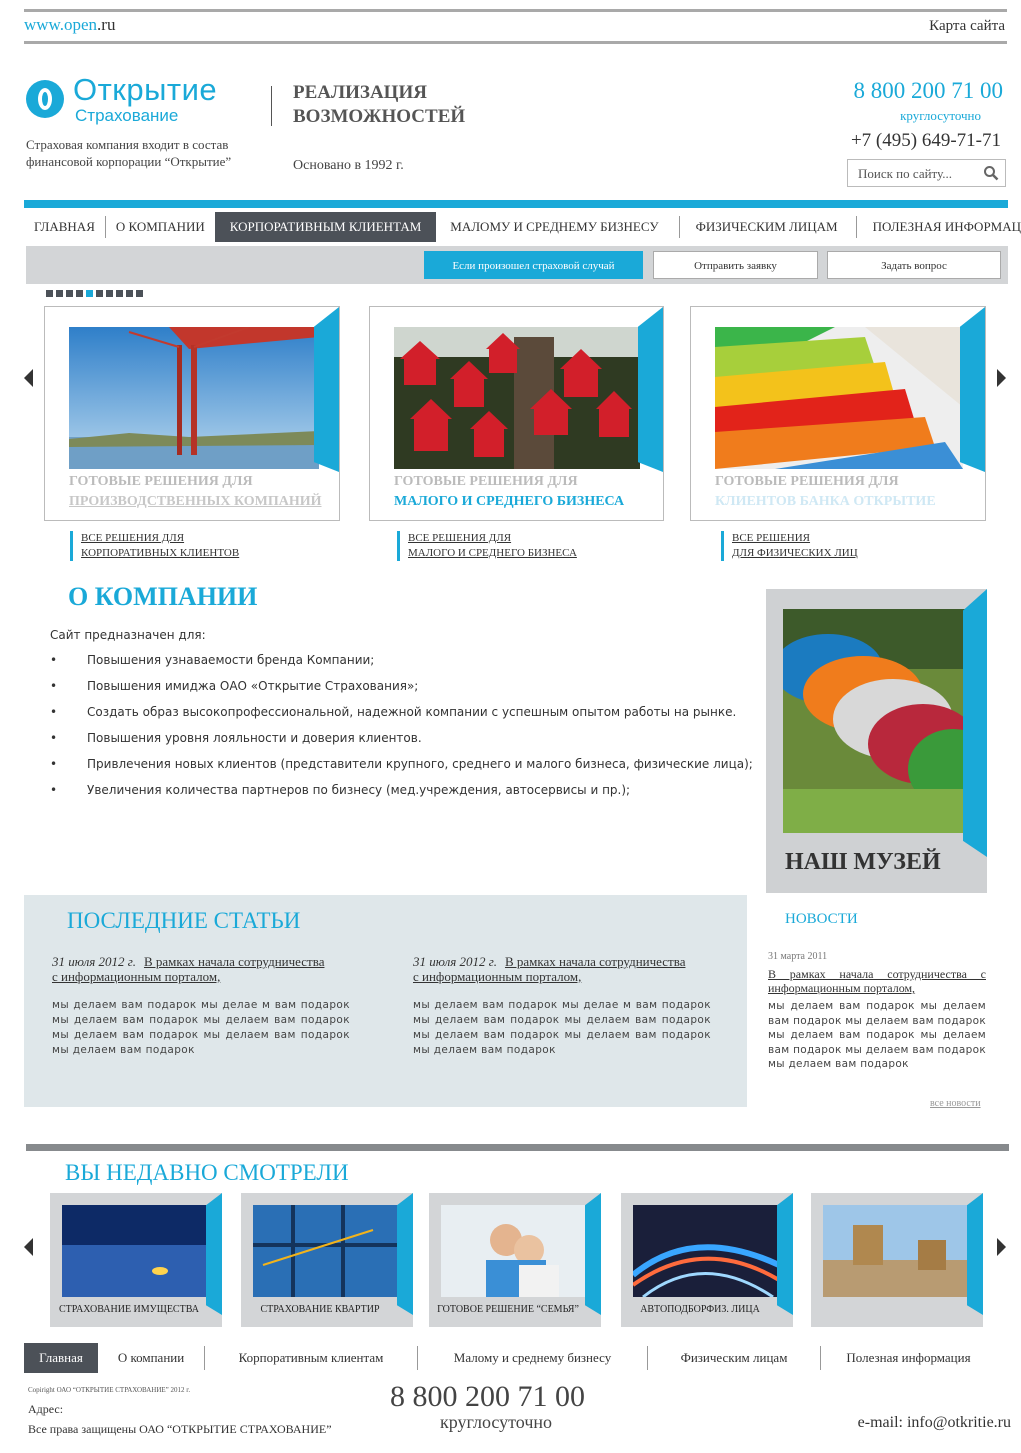 The width and height of the screenshot is (1021, 1453). I want to click on footer-email: e-mail: info@otkritie.ru, so click(934, 1423).